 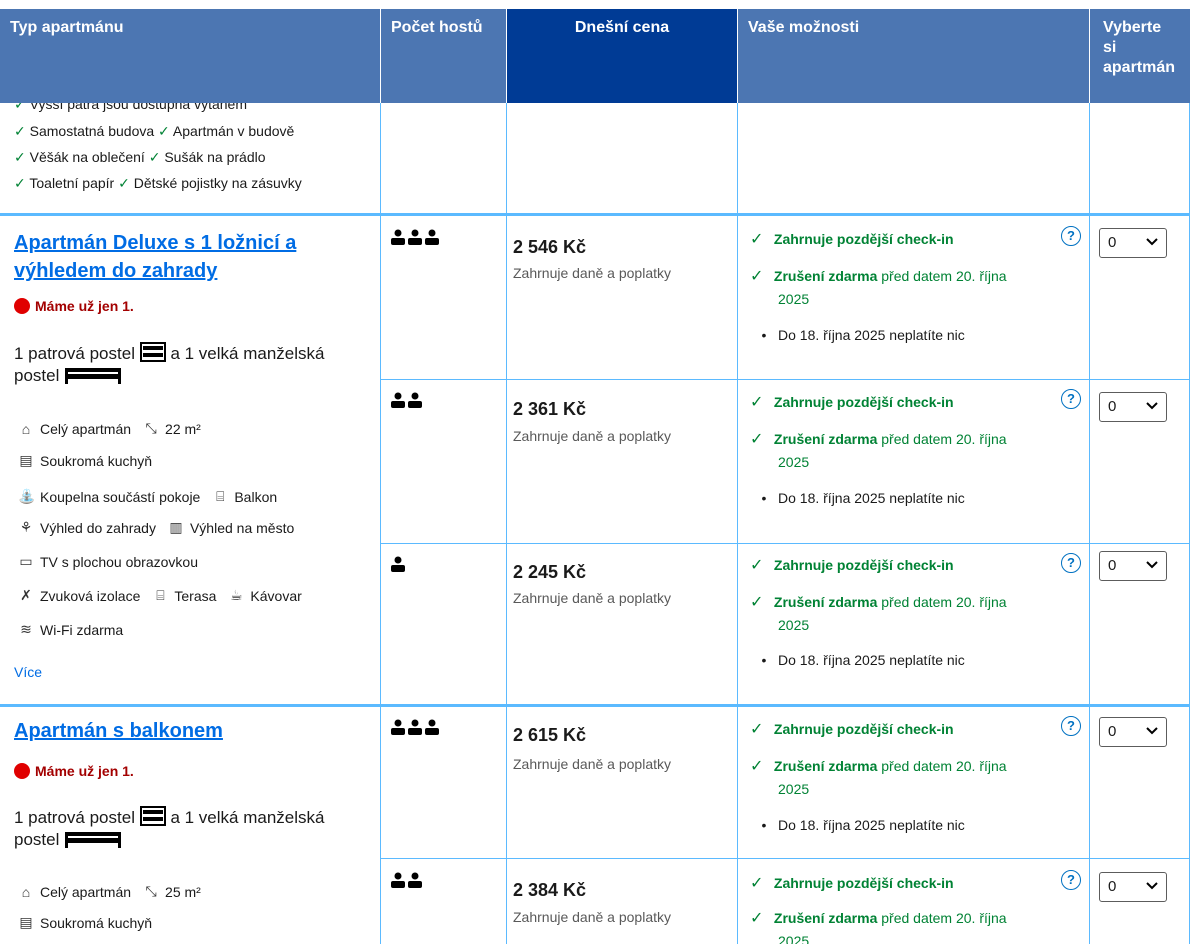 What do you see at coordinates (443, 56) in the screenshot?
I see `header-guests: Počet hostů` at bounding box center [443, 56].